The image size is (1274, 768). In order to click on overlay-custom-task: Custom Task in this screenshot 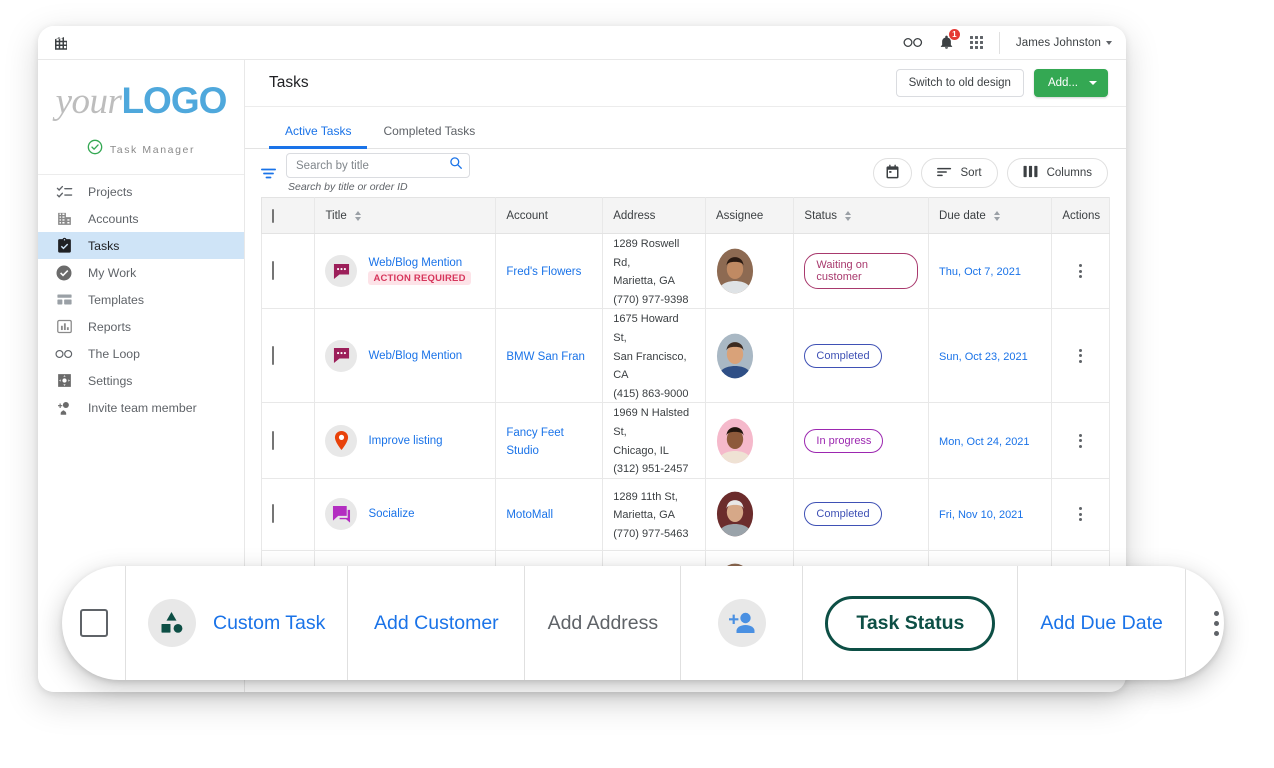, I will do `click(237, 623)`.